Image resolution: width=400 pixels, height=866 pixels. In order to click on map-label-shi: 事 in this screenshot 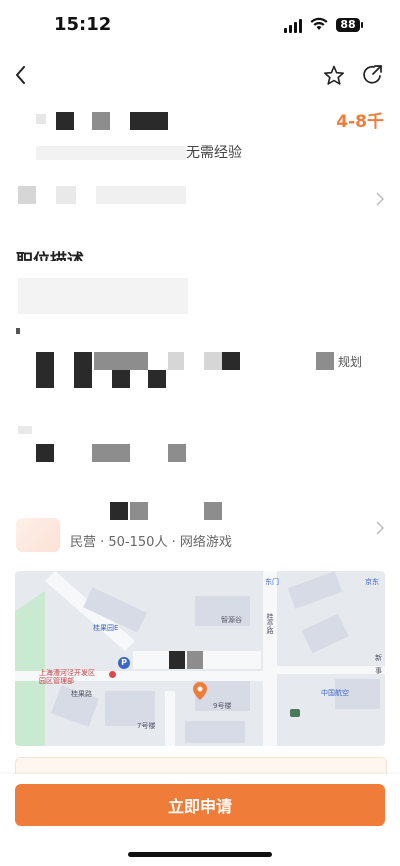, I will do `click(378, 671)`.